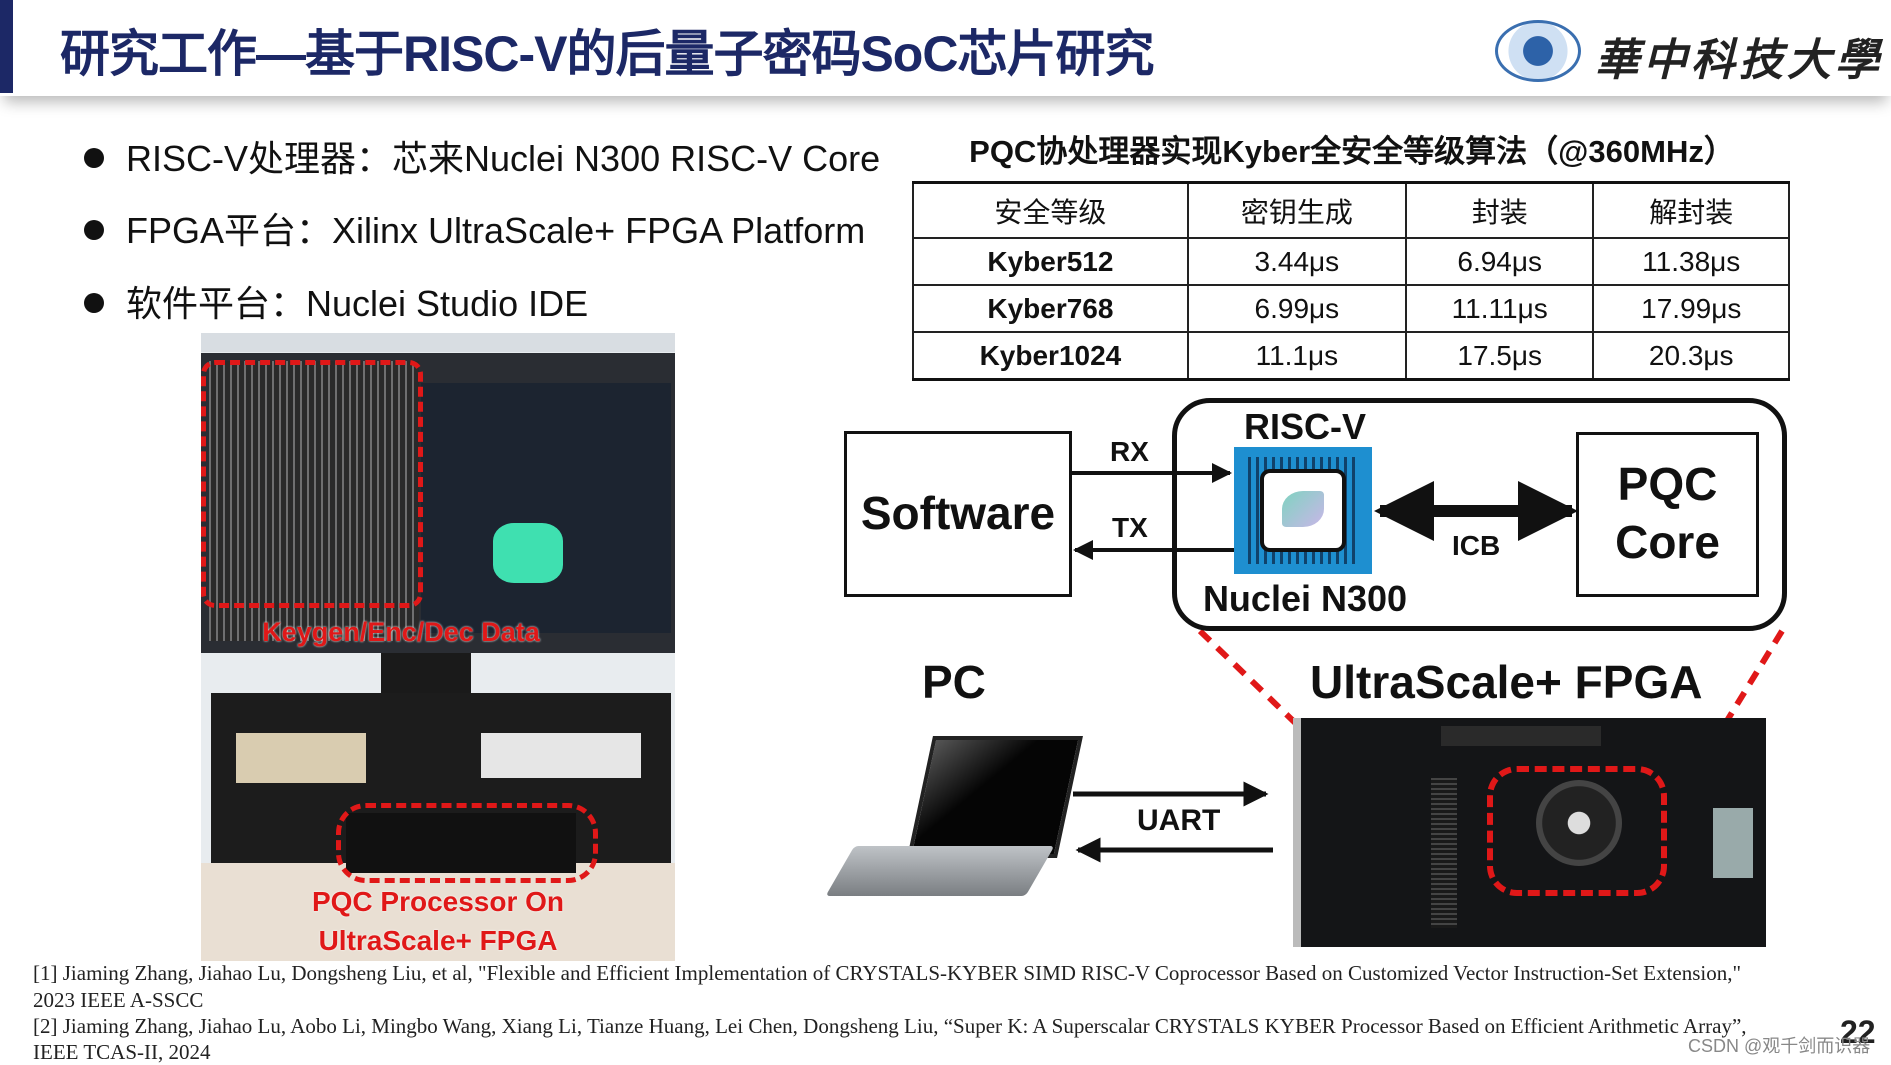 The width and height of the screenshot is (1891, 1065). Describe the element at coordinates (1476, 545) in the screenshot. I see `icb-label: ICB` at that location.